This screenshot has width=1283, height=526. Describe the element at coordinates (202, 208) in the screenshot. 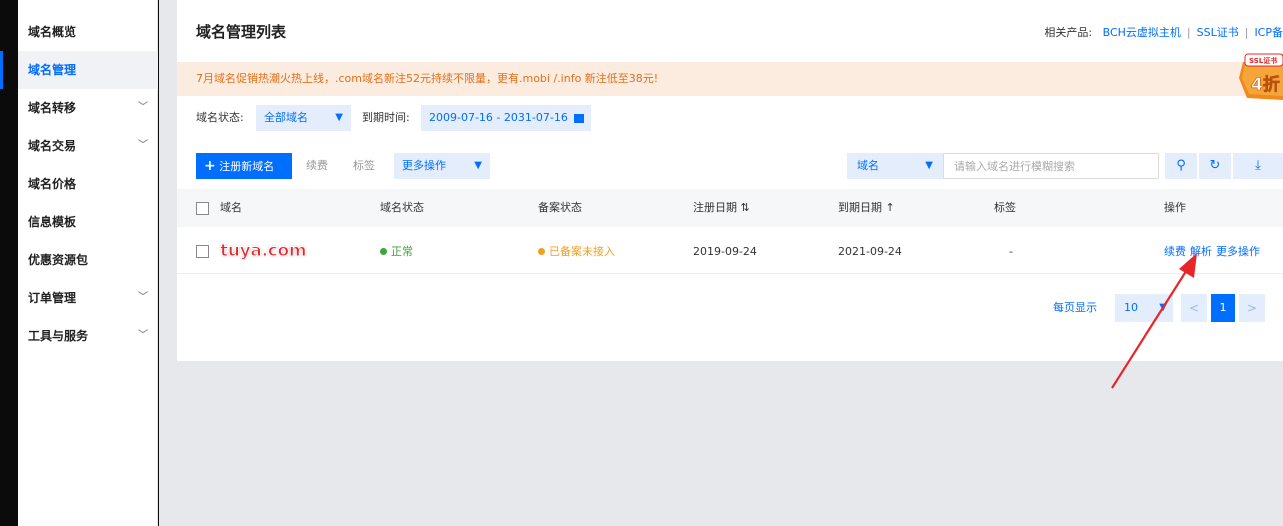

I see `select-all-checkbox` at that location.